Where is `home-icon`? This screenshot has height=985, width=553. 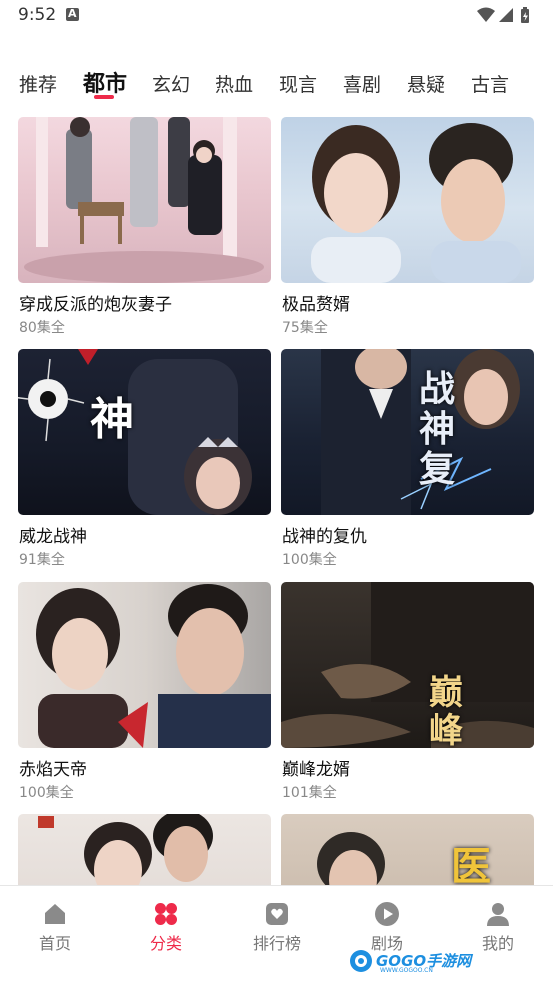 home-icon is located at coordinates (55, 914).